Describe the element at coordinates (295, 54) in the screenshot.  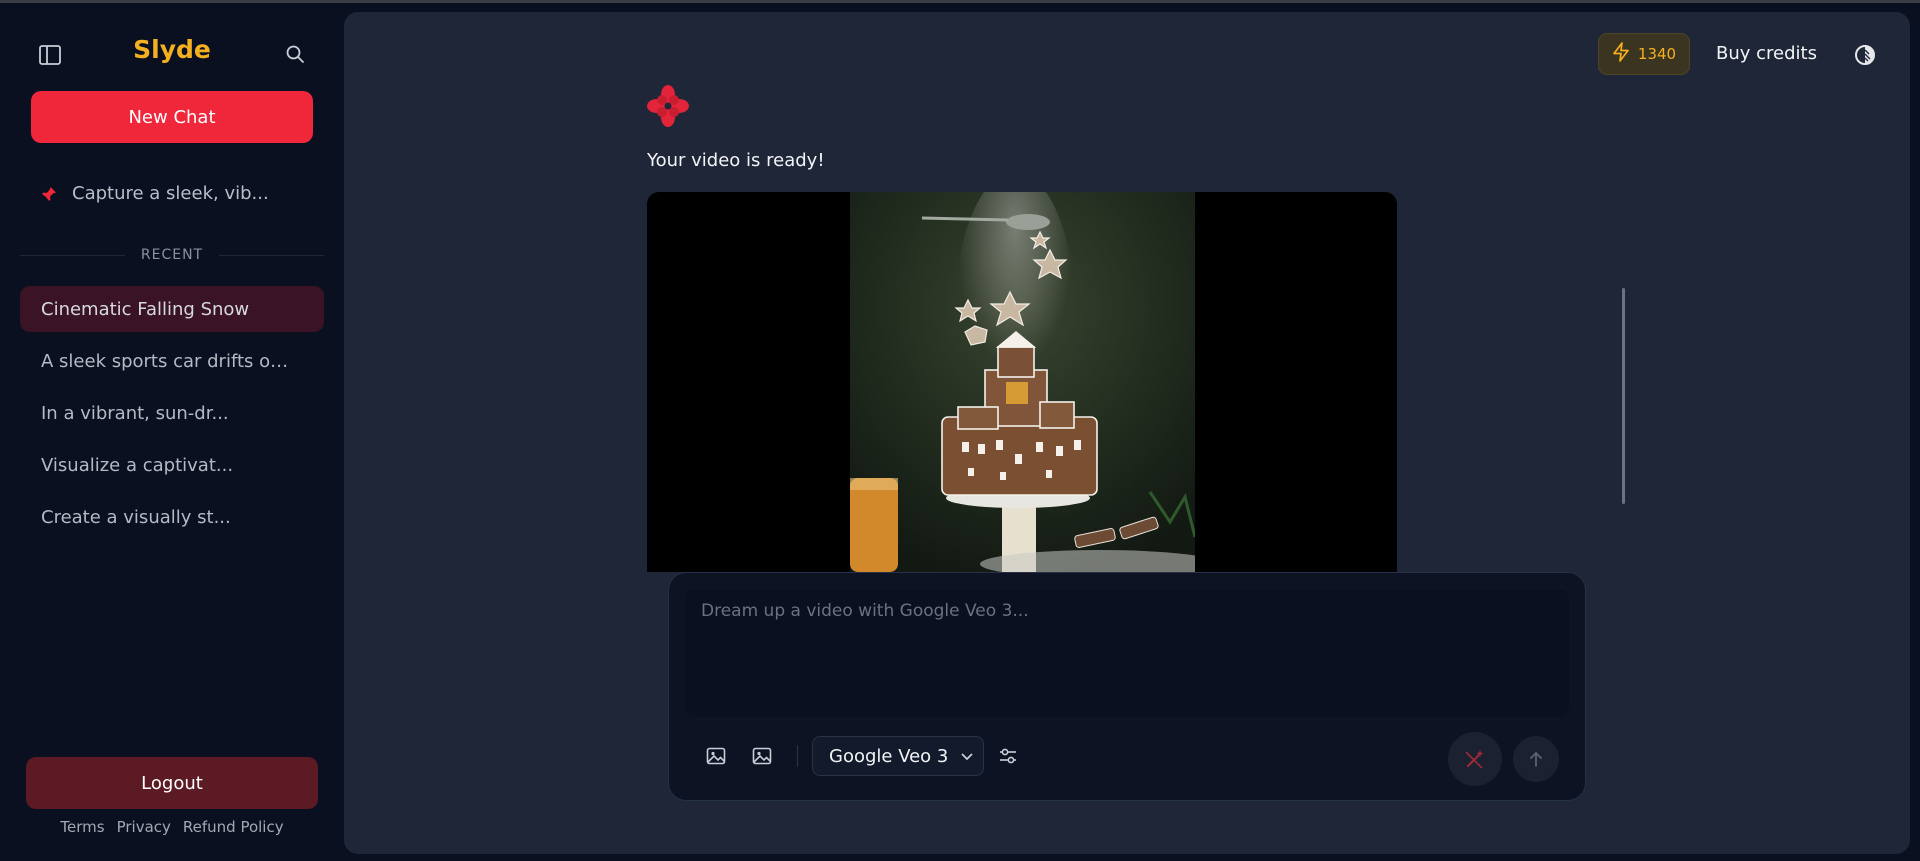
I see `search-icon` at that location.